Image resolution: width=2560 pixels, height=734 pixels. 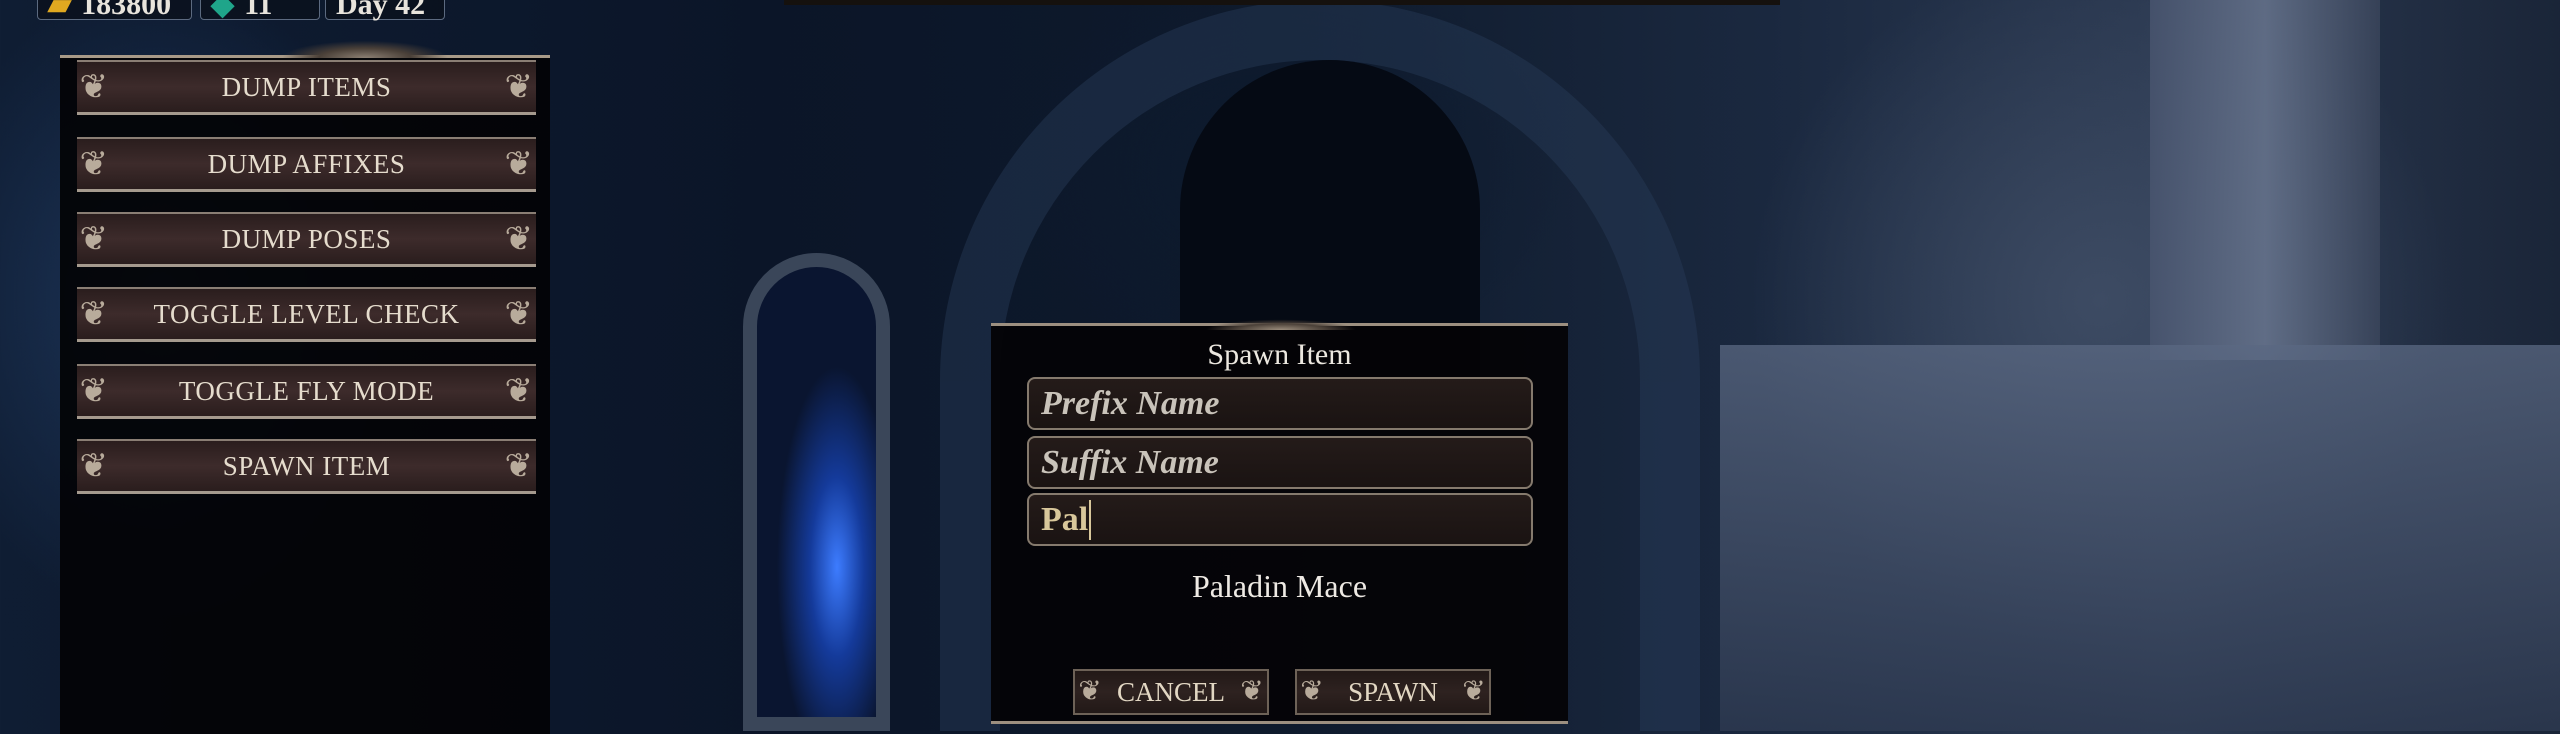 I want to click on item-name-value: Pal, so click(x=1065, y=519).